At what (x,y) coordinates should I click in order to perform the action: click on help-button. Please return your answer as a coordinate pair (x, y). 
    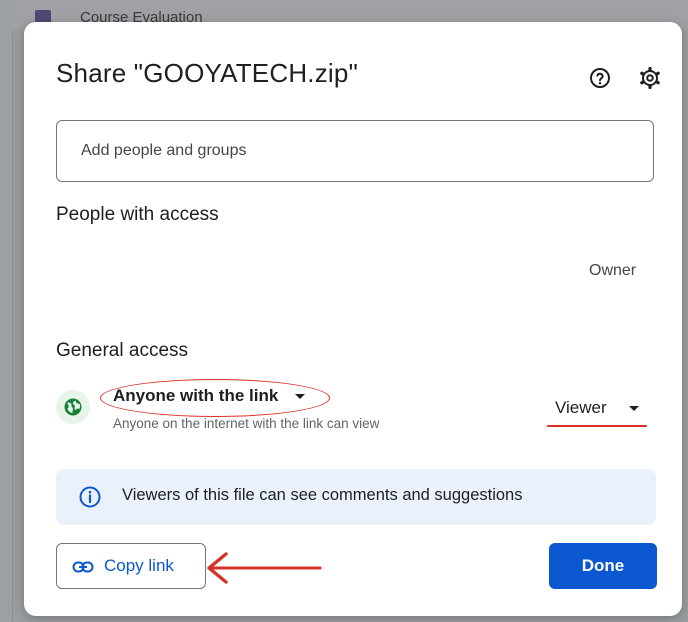
    Looking at the image, I should click on (600, 78).